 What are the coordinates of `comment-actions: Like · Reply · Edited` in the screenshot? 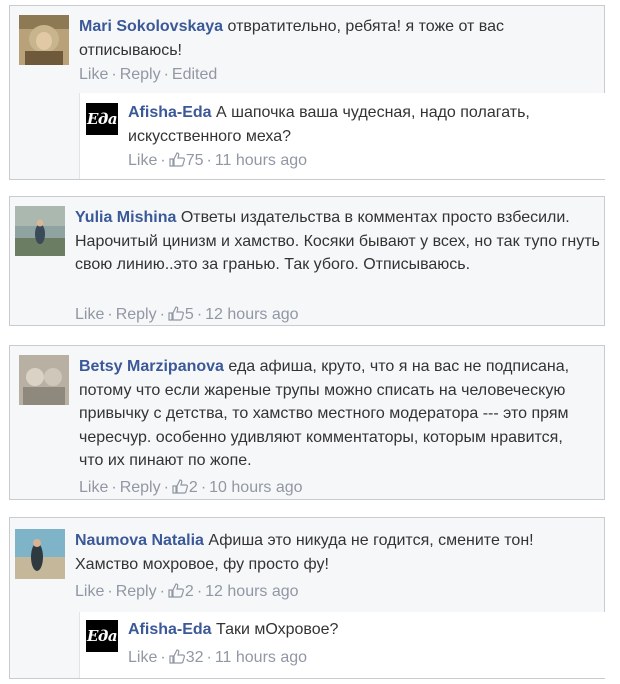 It's located at (148, 74).